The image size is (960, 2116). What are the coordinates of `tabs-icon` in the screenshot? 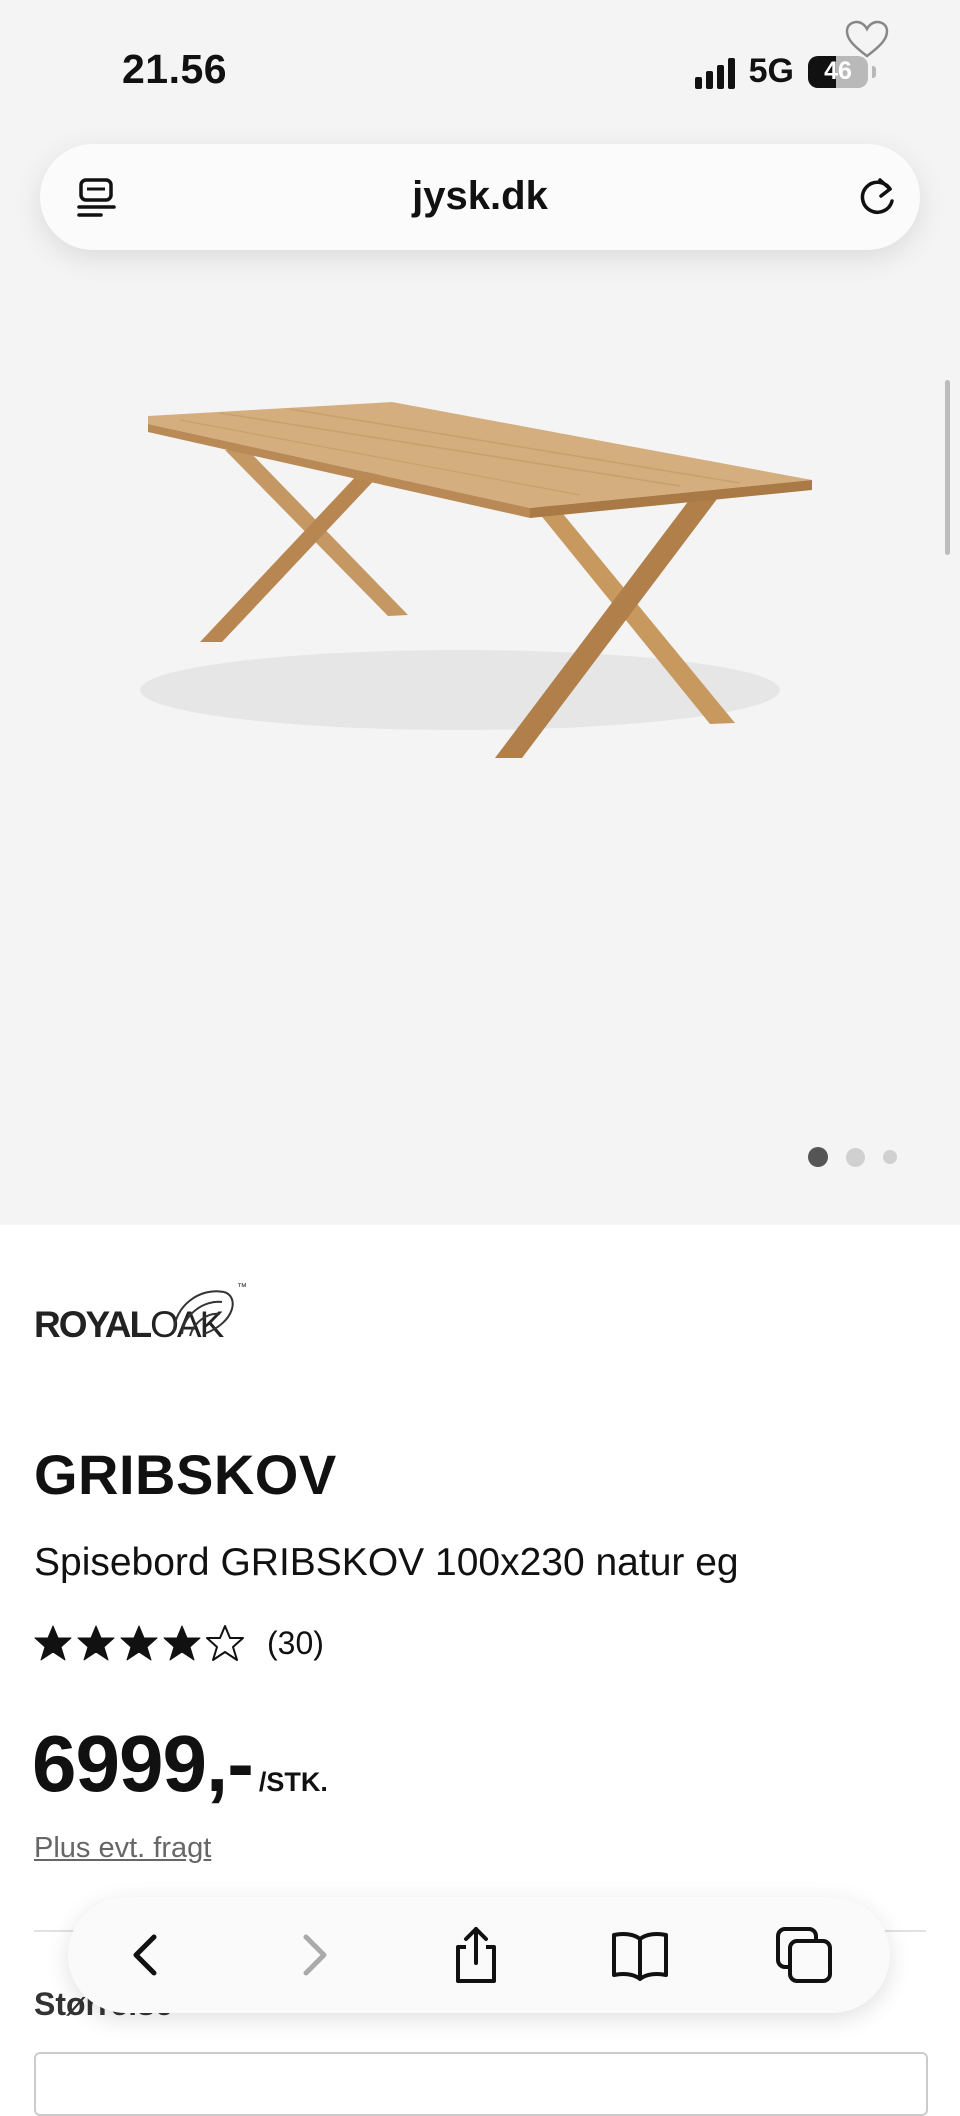 It's located at (804, 1955).